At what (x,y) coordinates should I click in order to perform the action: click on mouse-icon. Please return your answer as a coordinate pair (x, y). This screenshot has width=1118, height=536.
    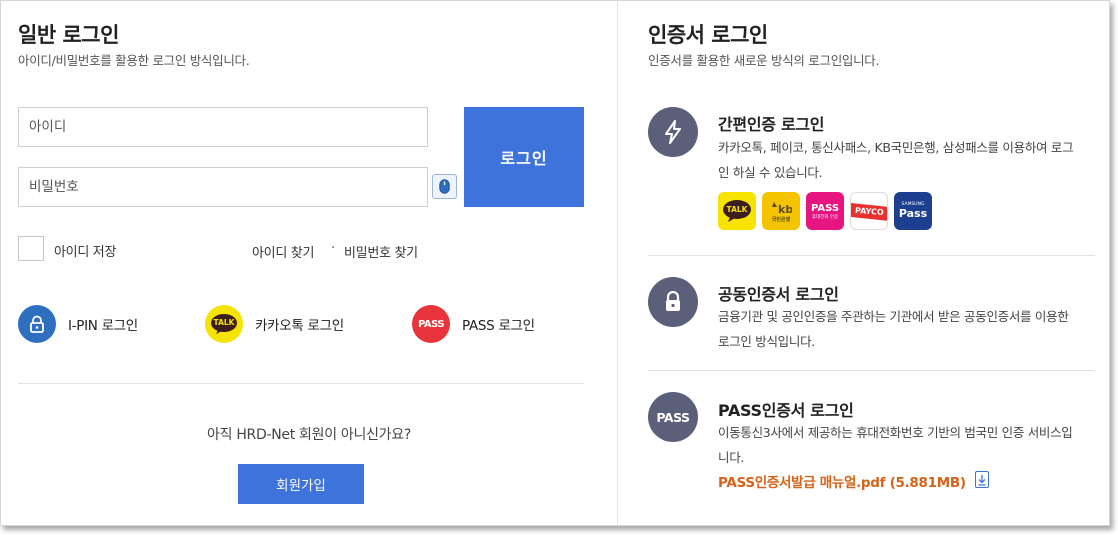
    Looking at the image, I should click on (444, 186).